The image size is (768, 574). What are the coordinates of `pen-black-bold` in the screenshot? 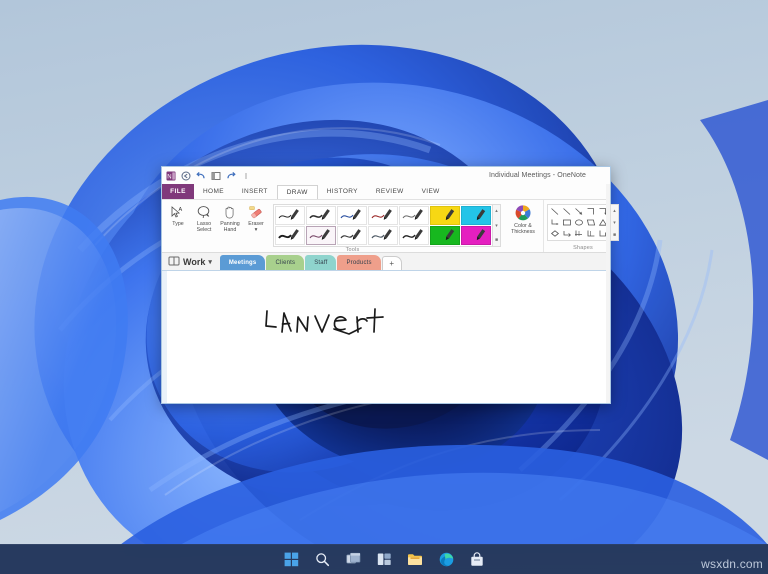 It's located at (290, 235).